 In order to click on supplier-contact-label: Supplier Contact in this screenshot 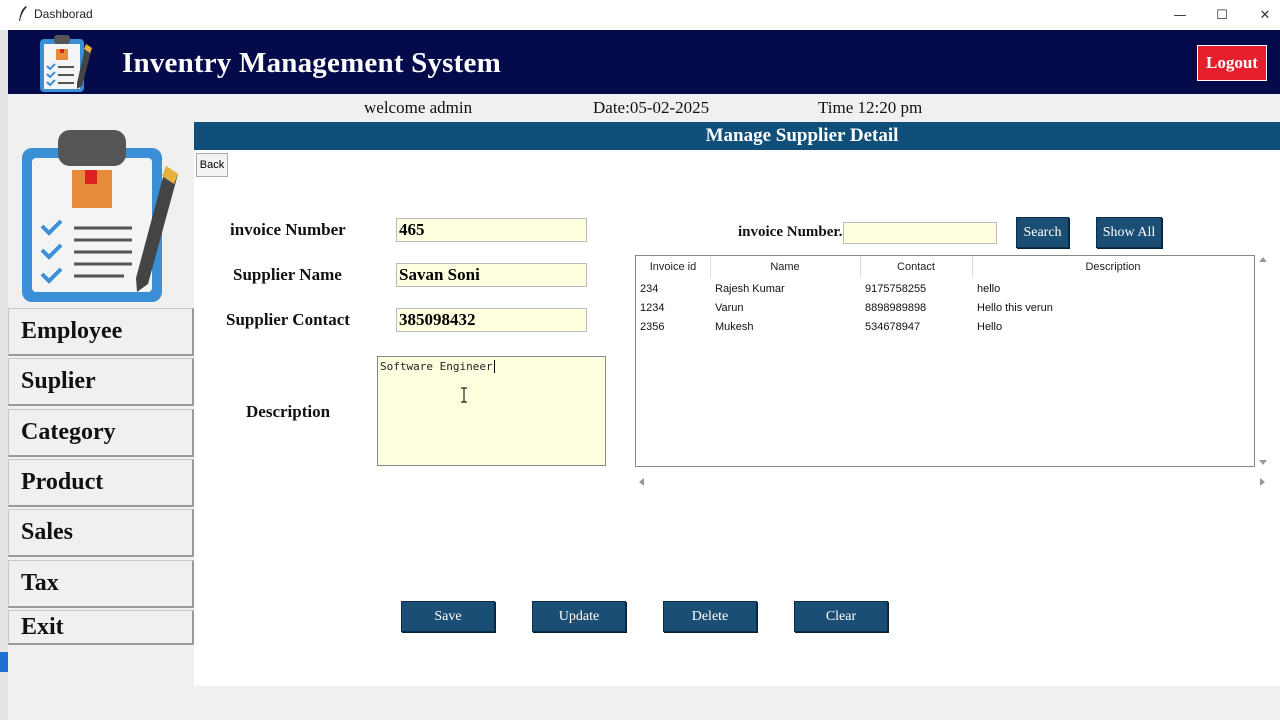, I will do `click(288, 319)`.